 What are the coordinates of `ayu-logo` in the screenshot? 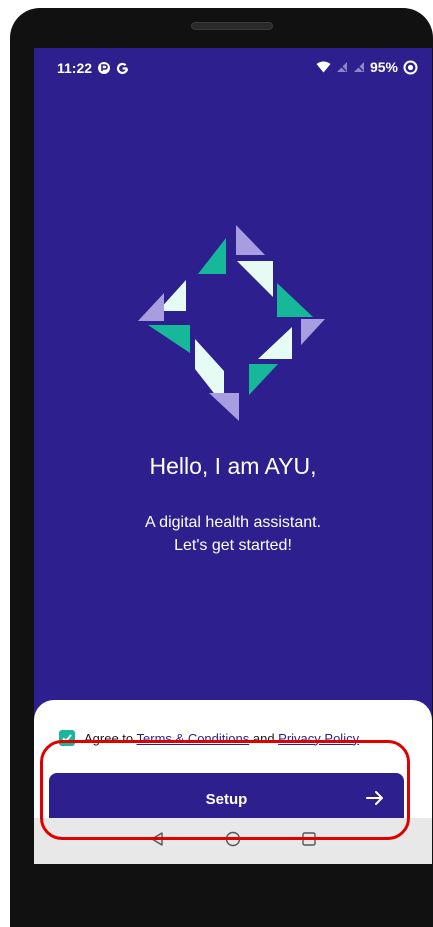 It's located at (231, 323).